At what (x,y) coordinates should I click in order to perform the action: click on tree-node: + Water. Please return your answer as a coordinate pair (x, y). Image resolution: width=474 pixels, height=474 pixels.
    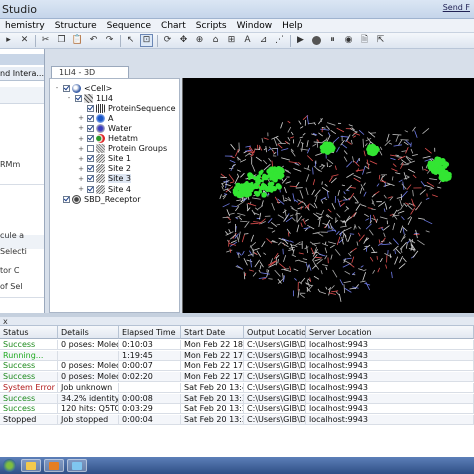
    Looking at the image, I should click on (104, 128).